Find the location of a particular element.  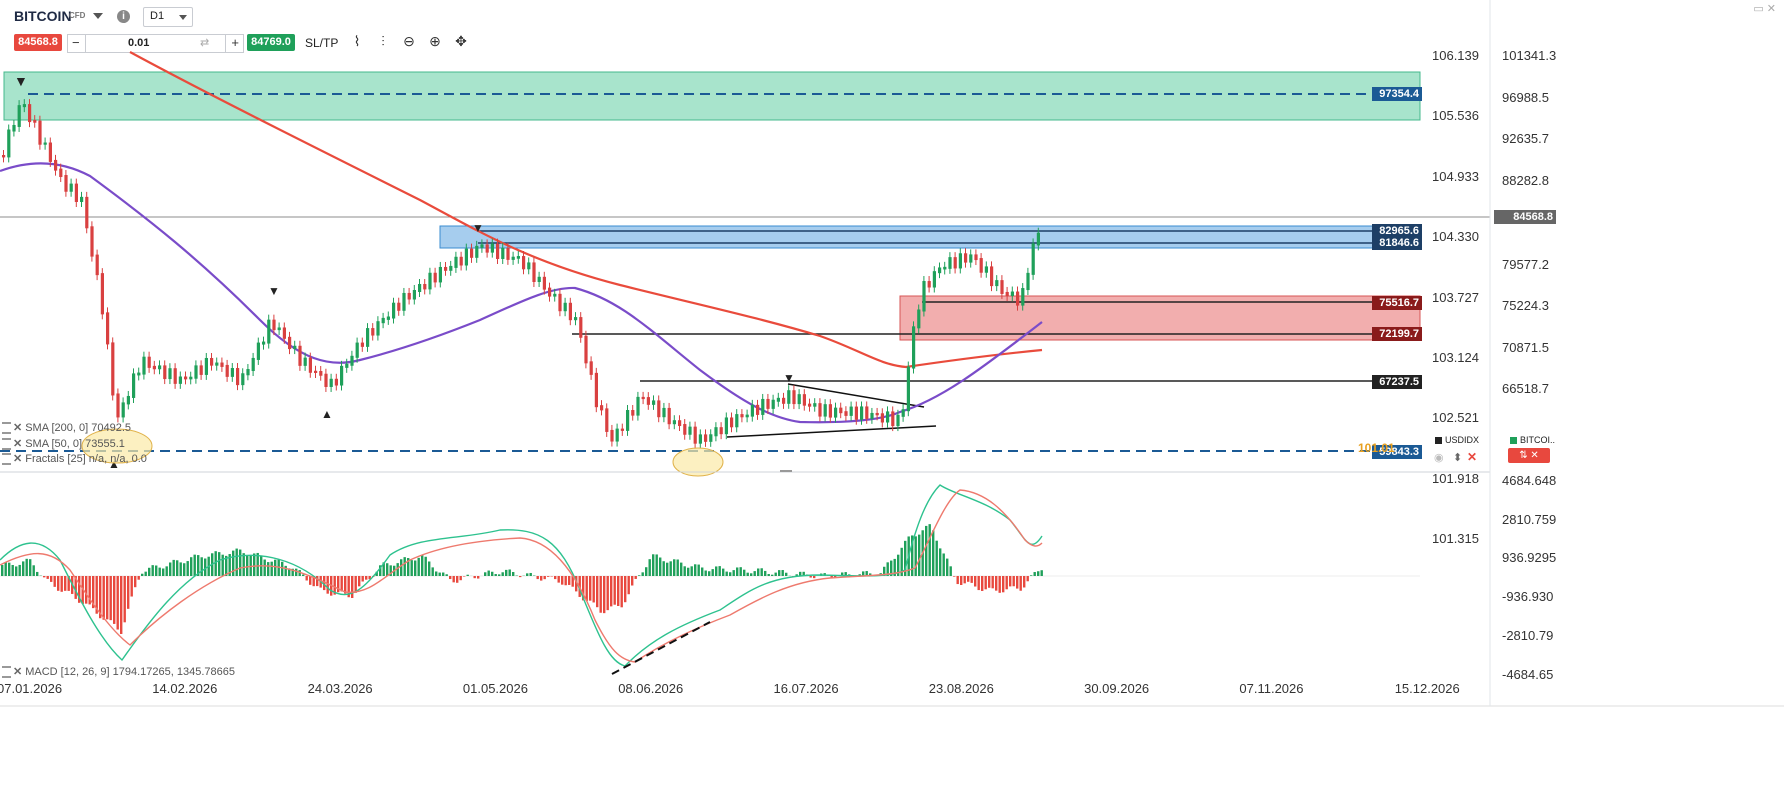

bitcoin-badge: BITCOI.. is located at coordinates (1532, 440).